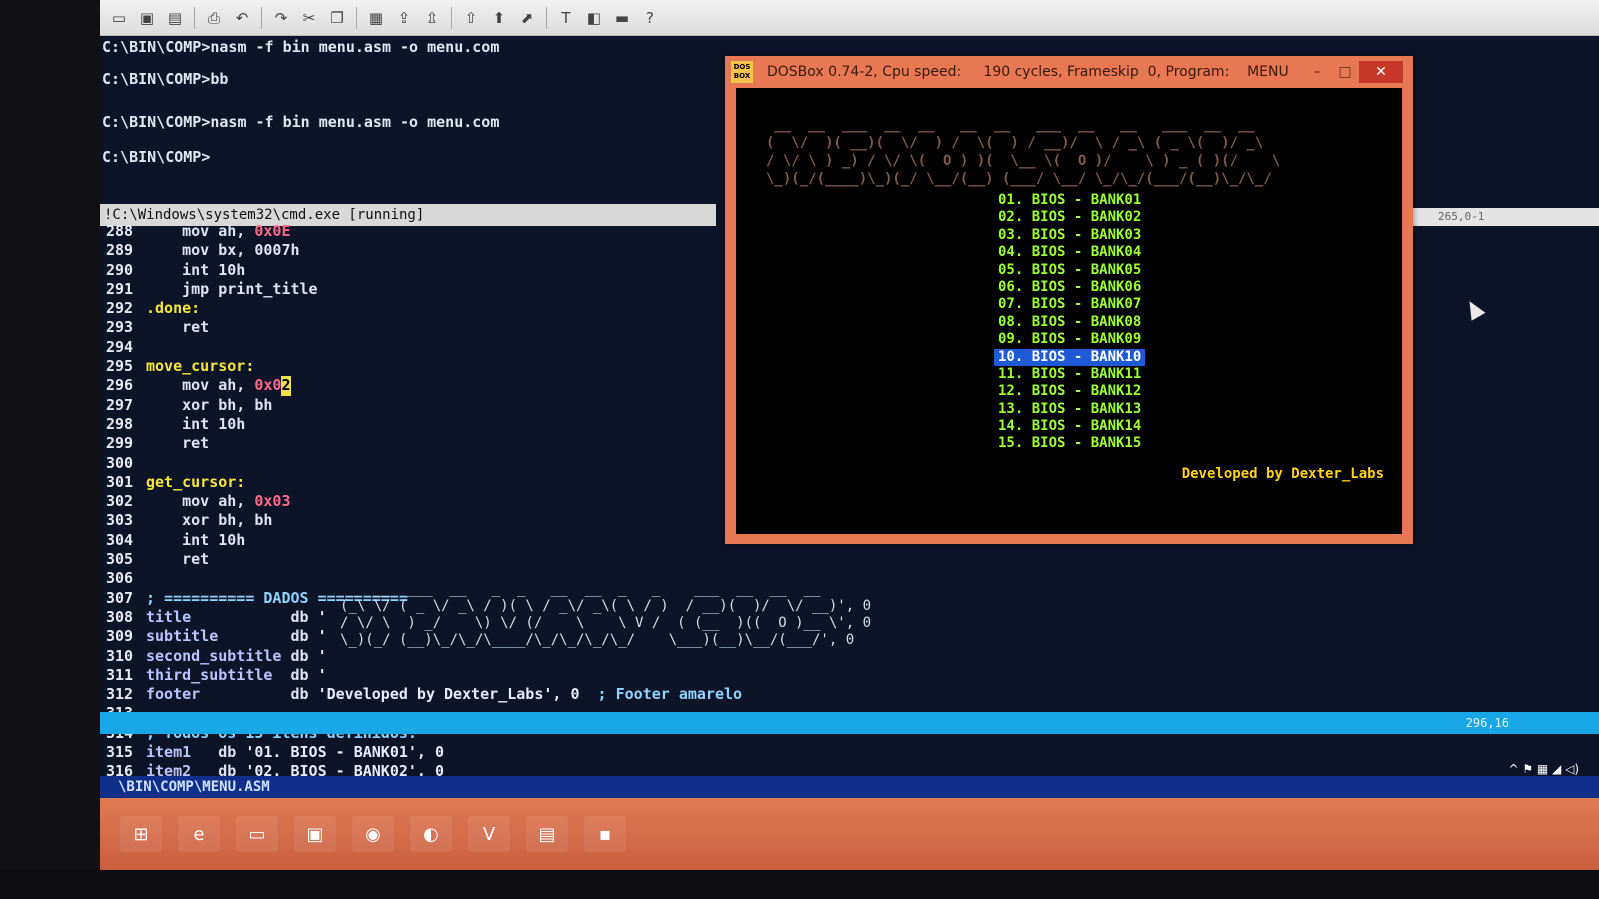  What do you see at coordinates (424, 463) in the screenshot?
I see `code-line: 300` at bounding box center [424, 463].